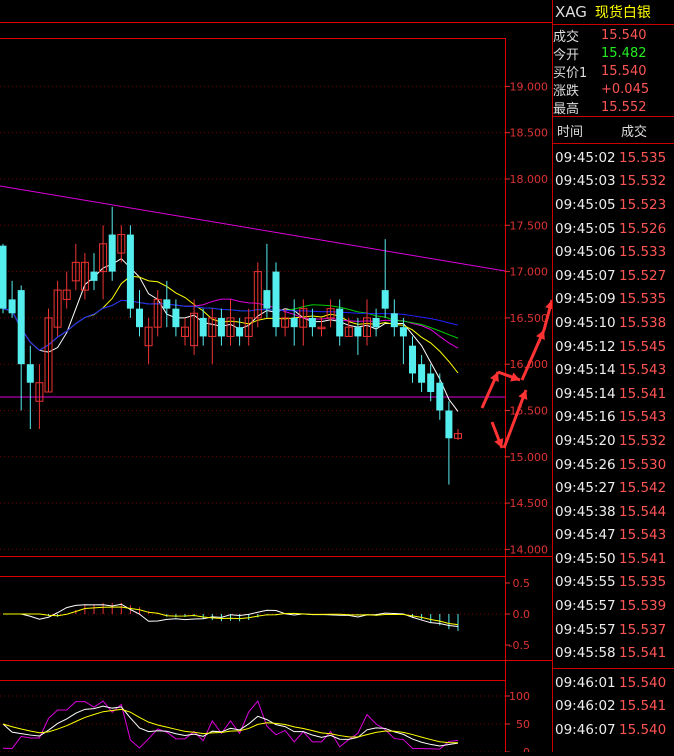 The width and height of the screenshot is (674, 756). I want to click on quote-row-last: 成交 15.540, so click(613, 35).